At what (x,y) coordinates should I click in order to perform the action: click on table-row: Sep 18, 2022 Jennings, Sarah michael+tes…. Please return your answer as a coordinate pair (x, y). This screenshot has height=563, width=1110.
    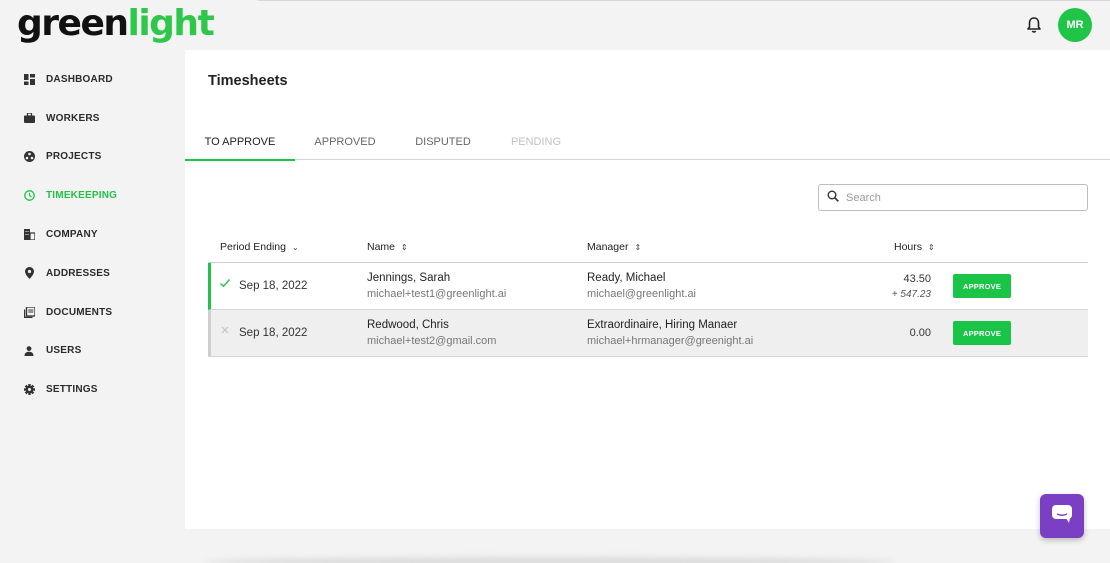
    Looking at the image, I should click on (648, 286).